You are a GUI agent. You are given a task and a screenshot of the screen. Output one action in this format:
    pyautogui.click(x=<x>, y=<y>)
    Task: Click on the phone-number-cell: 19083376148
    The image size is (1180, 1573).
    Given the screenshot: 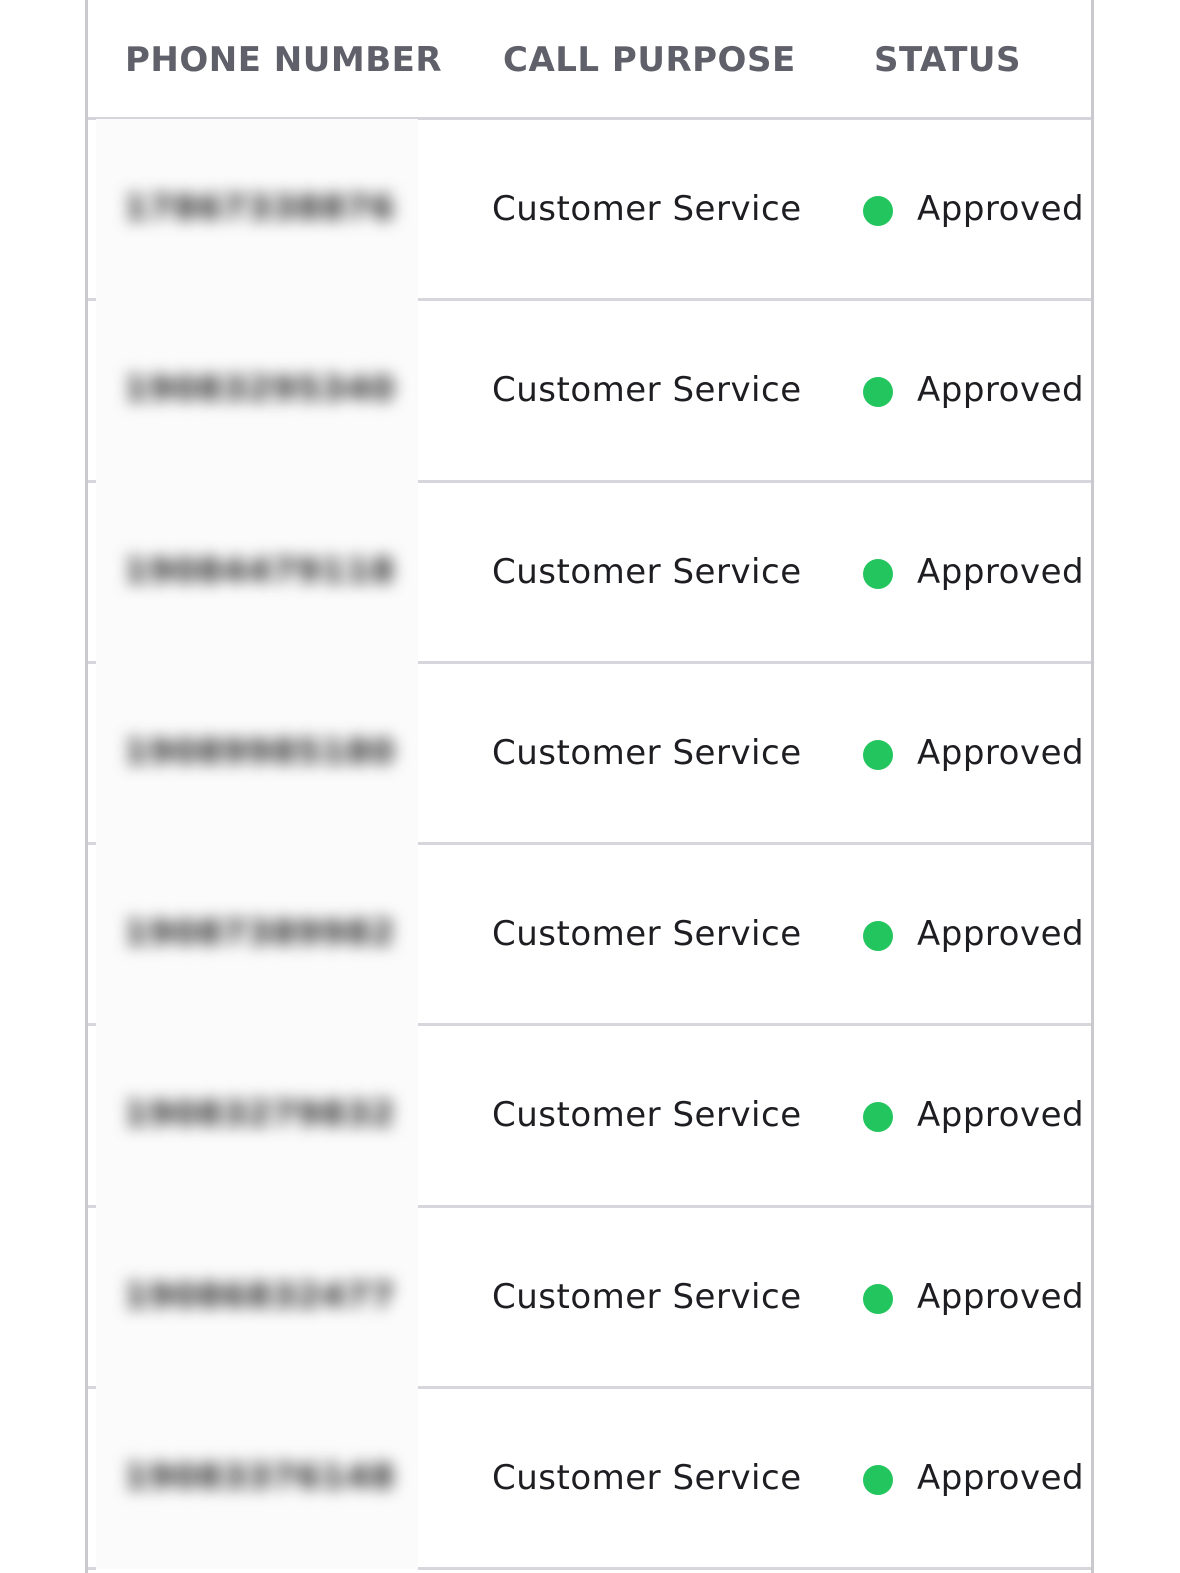 What is the action you would take?
    pyautogui.click(x=257, y=1479)
    